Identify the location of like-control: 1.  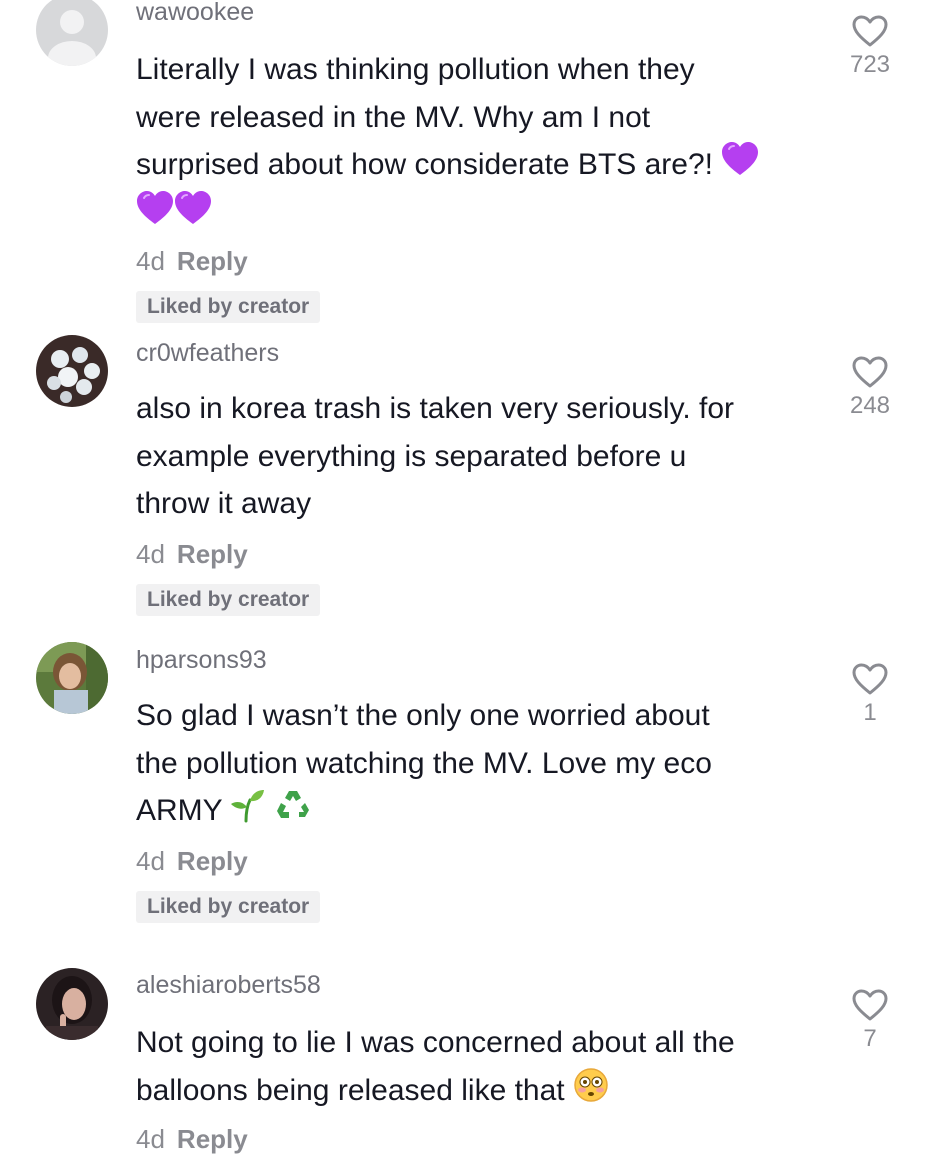
(870, 694).